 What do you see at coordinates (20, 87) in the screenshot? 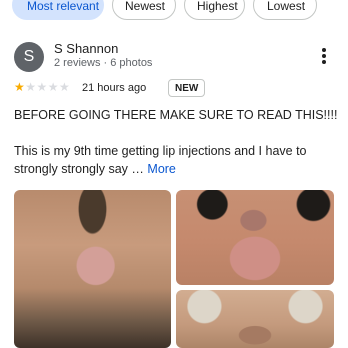
I see `star-icon: ★` at bounding box center [20, 87].